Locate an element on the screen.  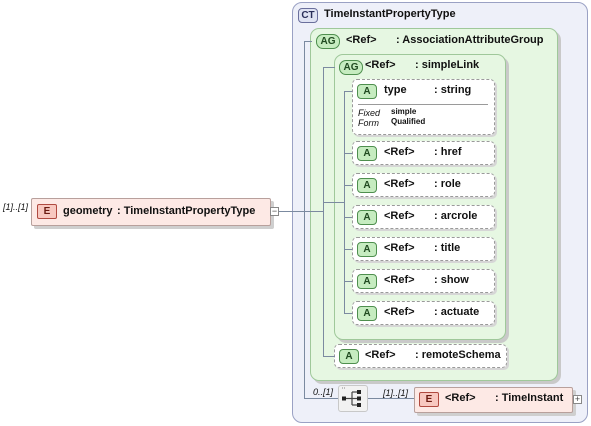
attribute-show-ref: <Ref> is located at coordinates (399, 280).